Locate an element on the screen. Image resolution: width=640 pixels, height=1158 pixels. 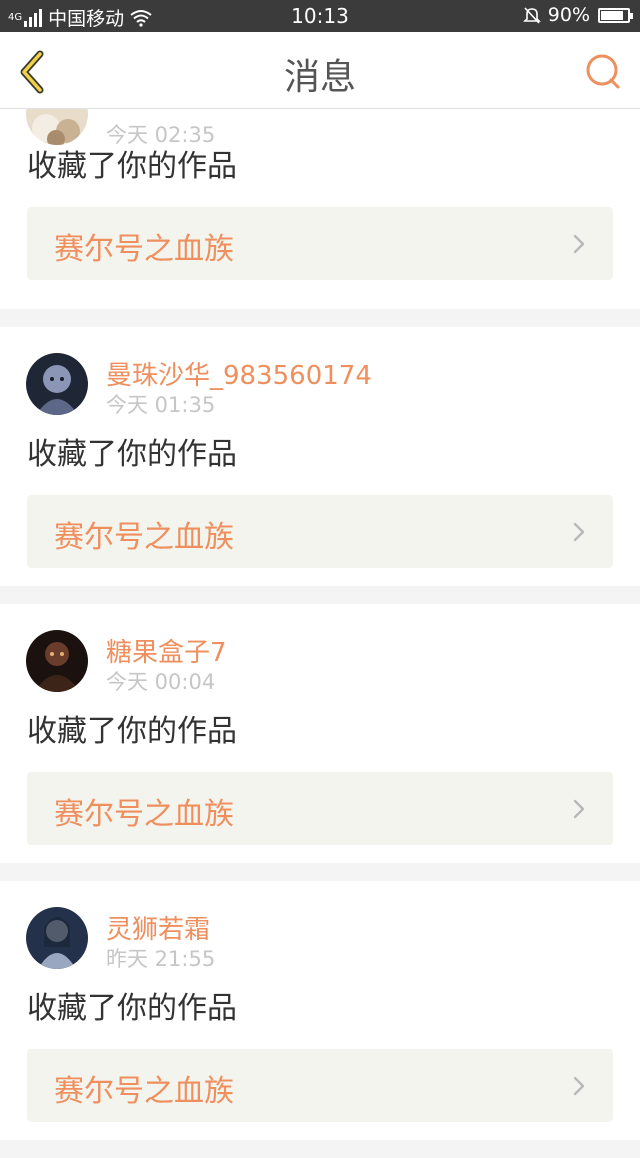
message-time: 今天 00:04 is located at coordinates (161, 682).